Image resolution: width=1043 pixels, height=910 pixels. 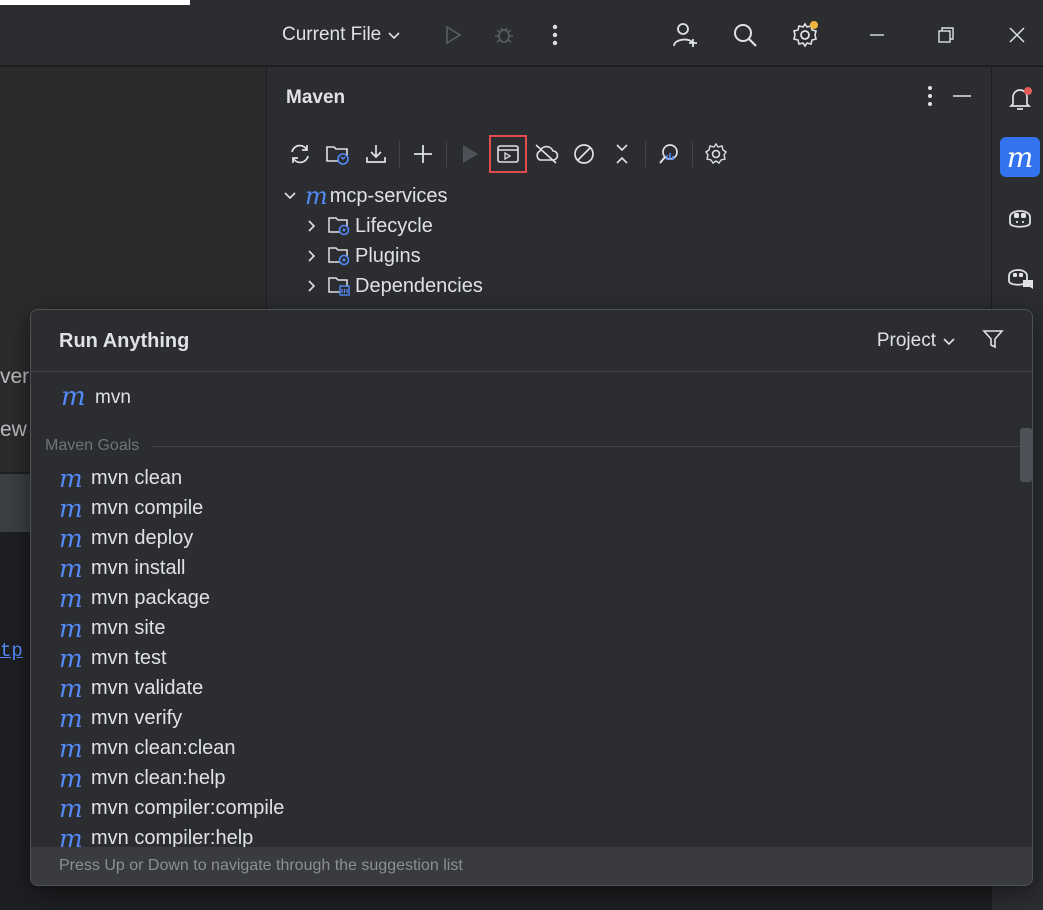 I want to click on list-item: m mvn site, so click(x=171, y=628).